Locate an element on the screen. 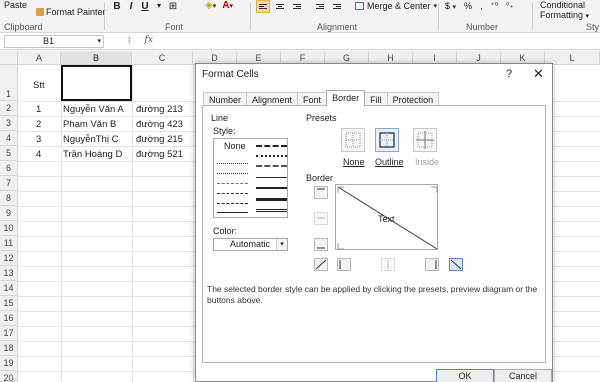 This screenshot has width=600, height=382. border-right-button is located at coordinates (432, 264).